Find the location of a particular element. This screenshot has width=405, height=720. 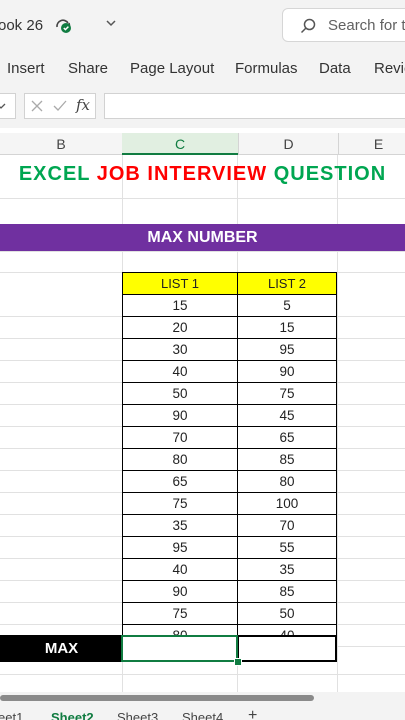

title-part-job-interview: JOB INTERVIEW is located at coordinates (182, 174).